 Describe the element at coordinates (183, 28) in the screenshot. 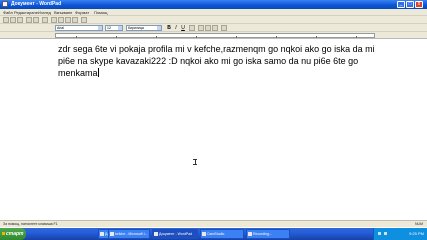

I see `underline-button: U` at that location.